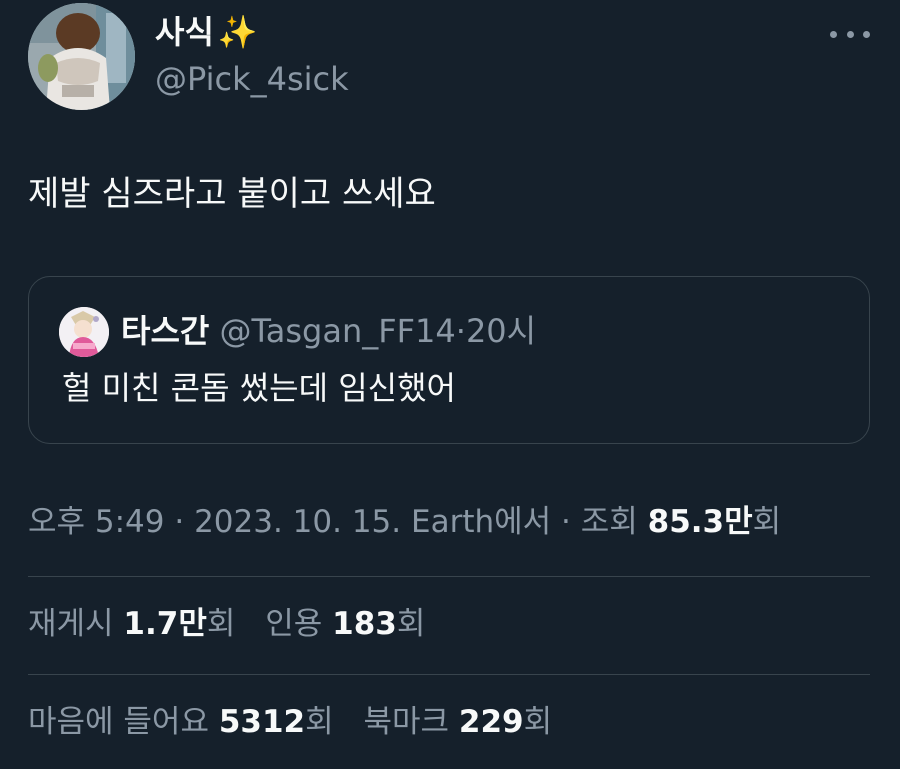  Describe the element at coordinates (700, 522) in the screenshot. I see `views-count: 85.3만` at that location.